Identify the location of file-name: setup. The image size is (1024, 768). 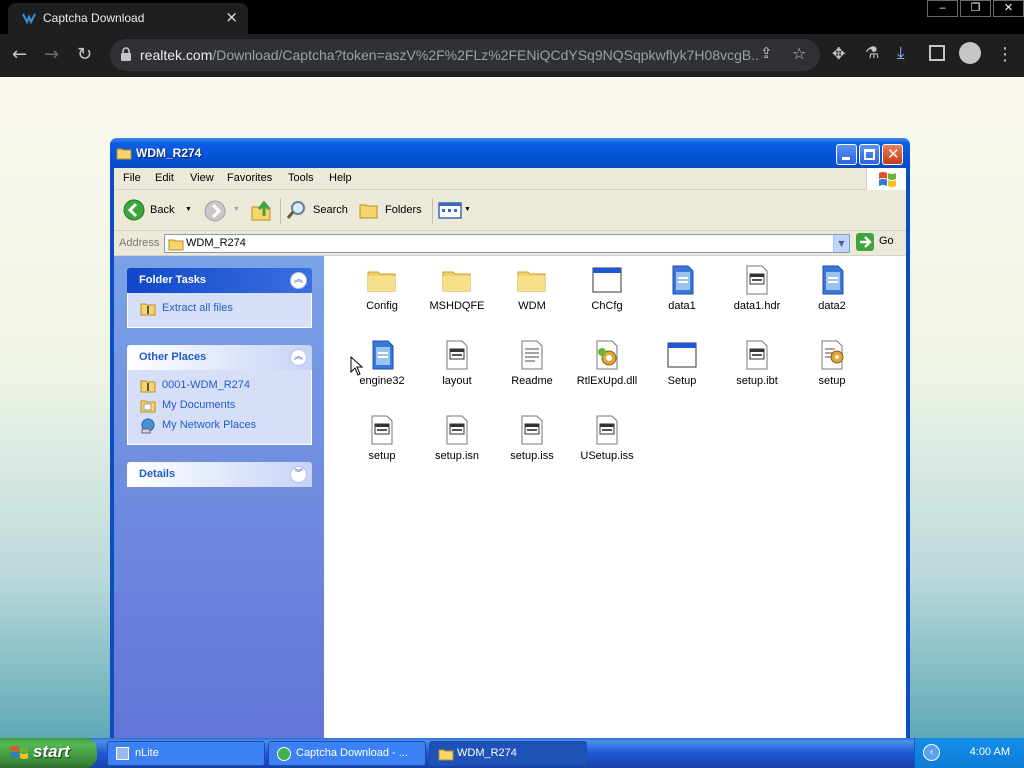
(382, 456).